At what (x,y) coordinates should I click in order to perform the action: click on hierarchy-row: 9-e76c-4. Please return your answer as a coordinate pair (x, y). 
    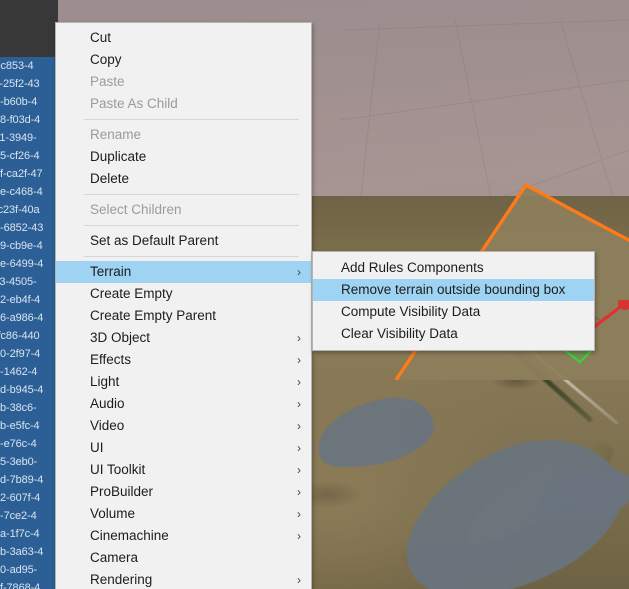
    Looking at the image, I should click on (29, 444).